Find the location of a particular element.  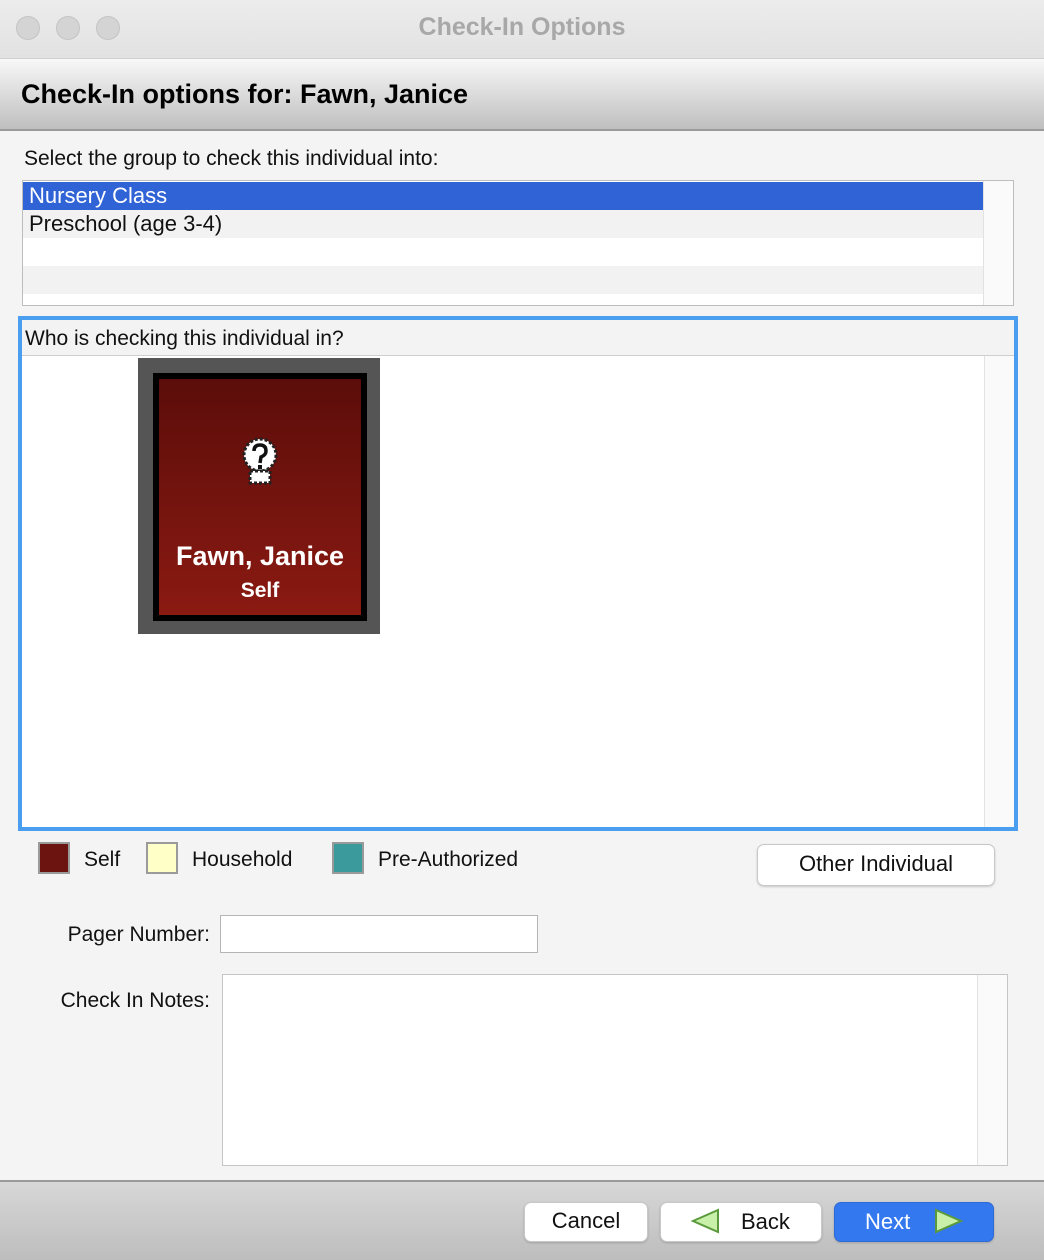

pager-label: Pager Number: is located at coordinates (138, 934).